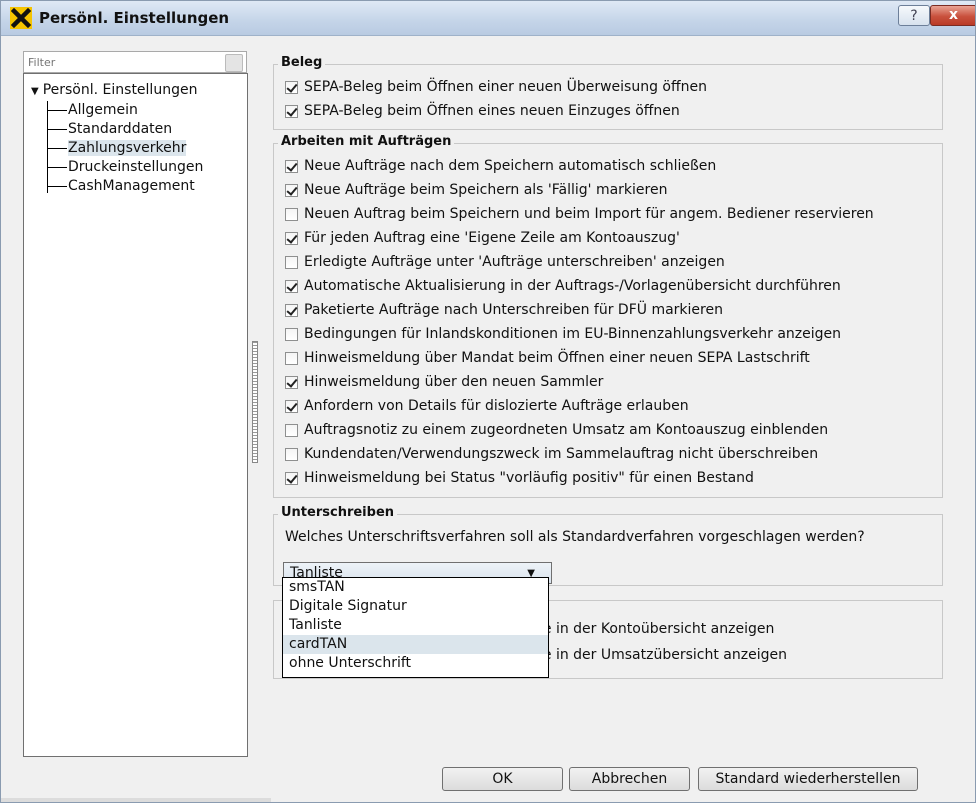 Image resolution: width=976 pixels, height=803 pixels. Describe the element at coordinates (120, 90) in the screenshot. I see `tree-root-label: Persönl. Einstellungen` at that location.